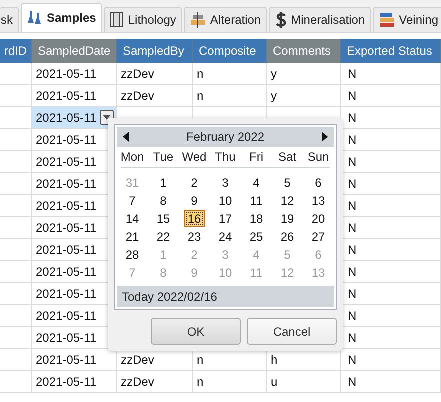 Image resolution: width=441 pixels, height=402 pixels. I want to click on weekday-label: Wed, so click(194, 157).